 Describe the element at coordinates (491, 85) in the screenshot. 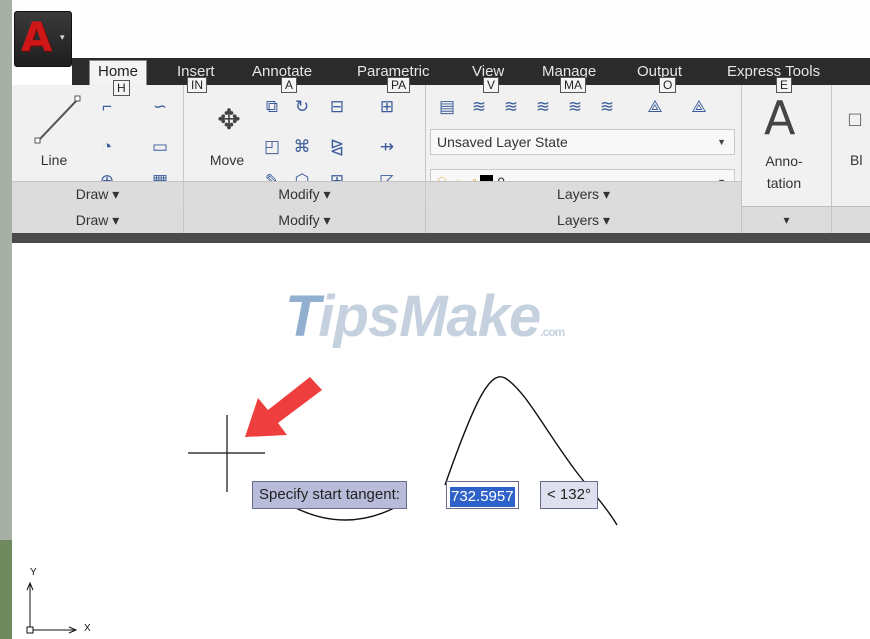

I see `keytip-view: V` at that location.